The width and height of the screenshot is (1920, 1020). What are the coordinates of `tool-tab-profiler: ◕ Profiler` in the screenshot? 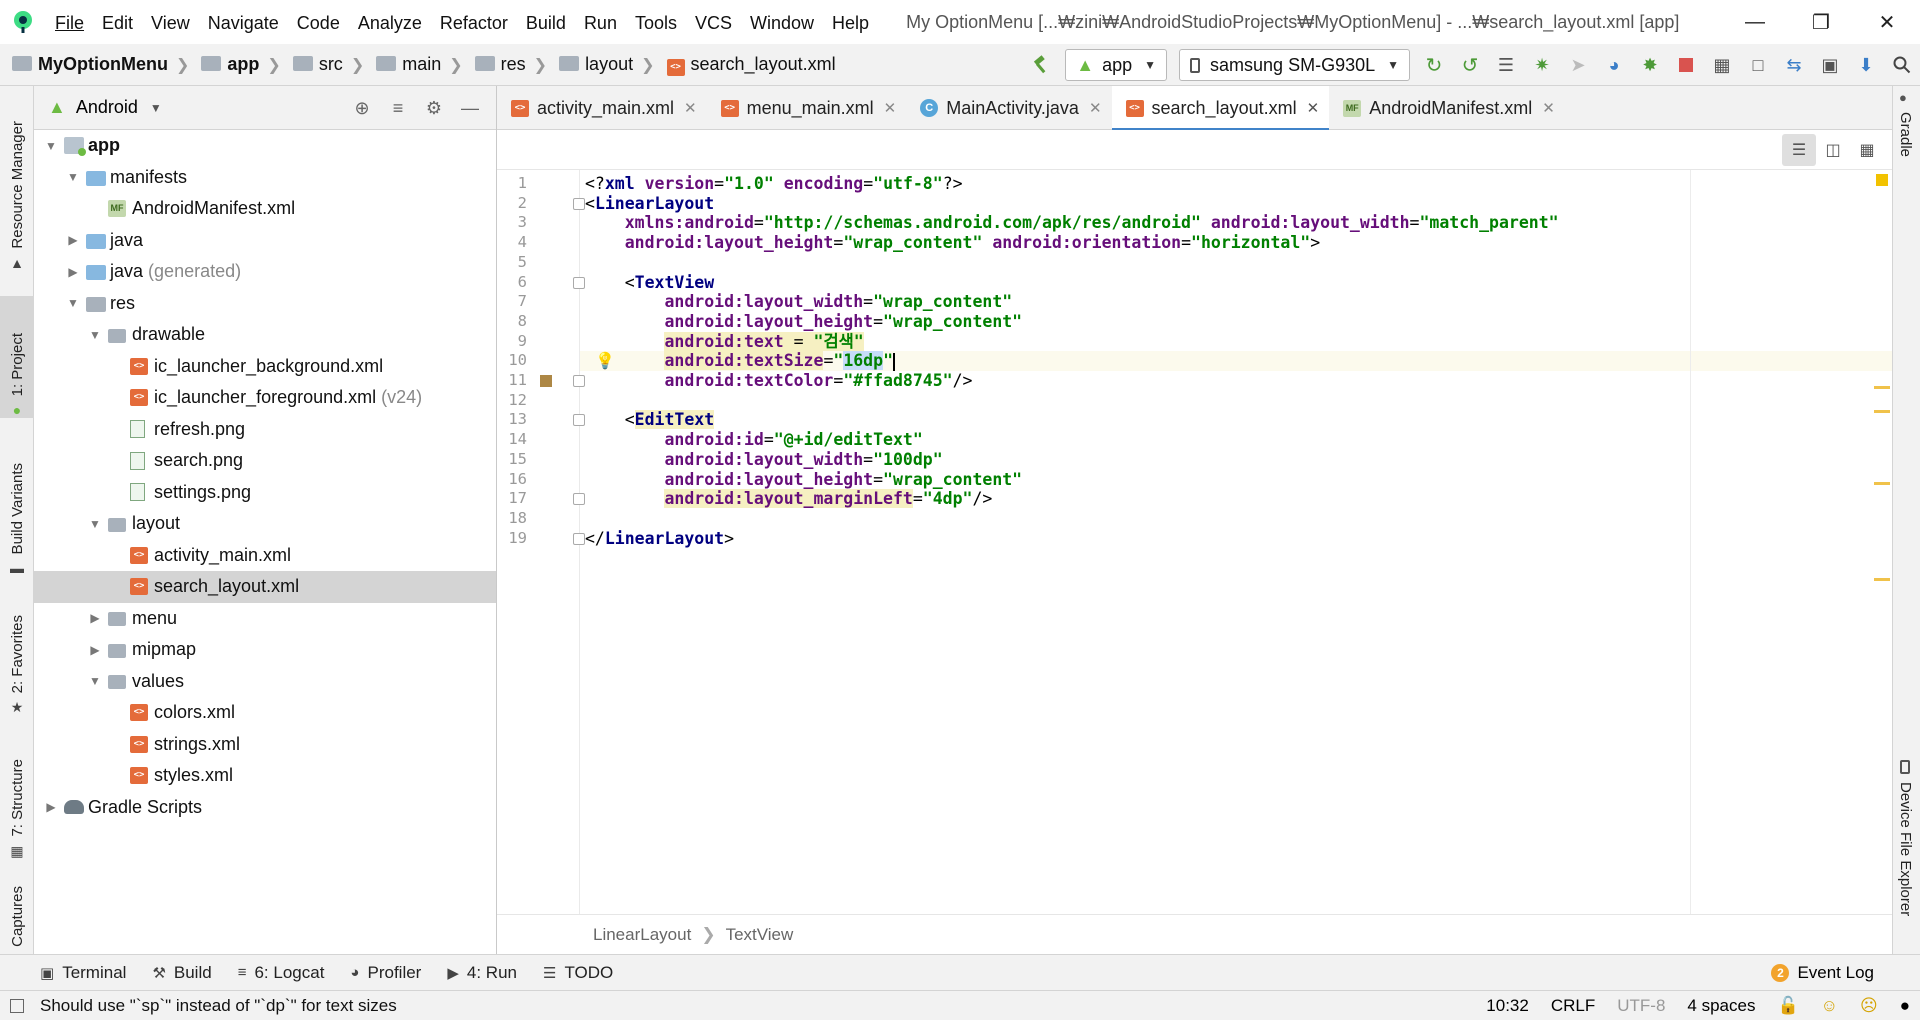 It's located at (385, 973).